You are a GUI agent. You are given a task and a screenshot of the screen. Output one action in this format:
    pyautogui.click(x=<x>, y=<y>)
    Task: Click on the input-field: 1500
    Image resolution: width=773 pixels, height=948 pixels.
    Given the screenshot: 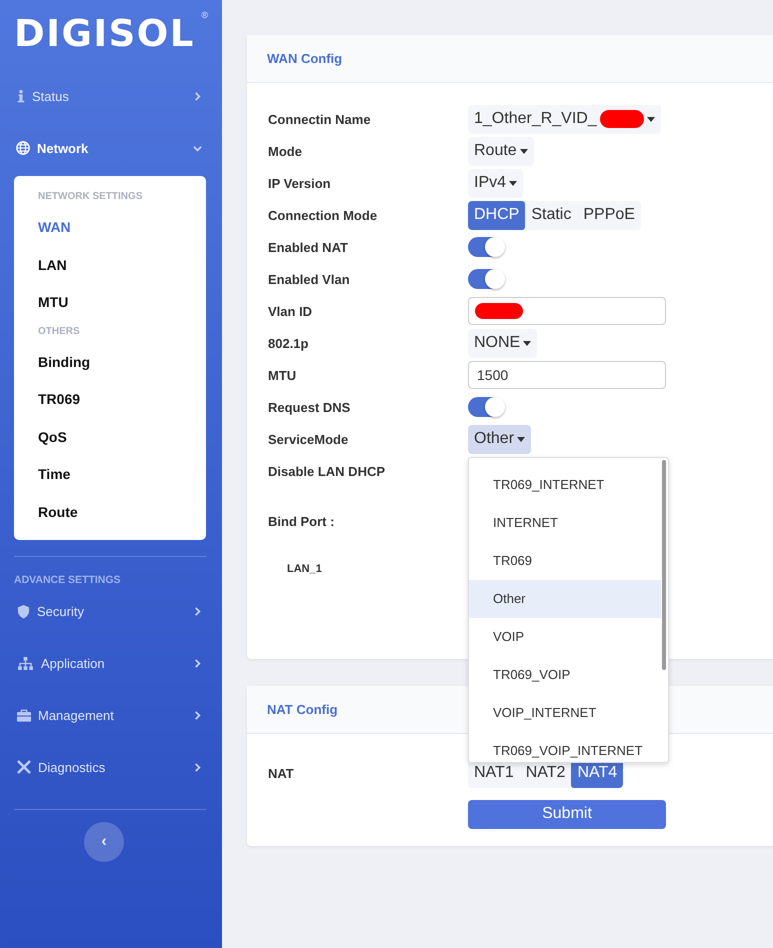 What is the action you would take?
    pyautogui.click(x=567, y=375)
    